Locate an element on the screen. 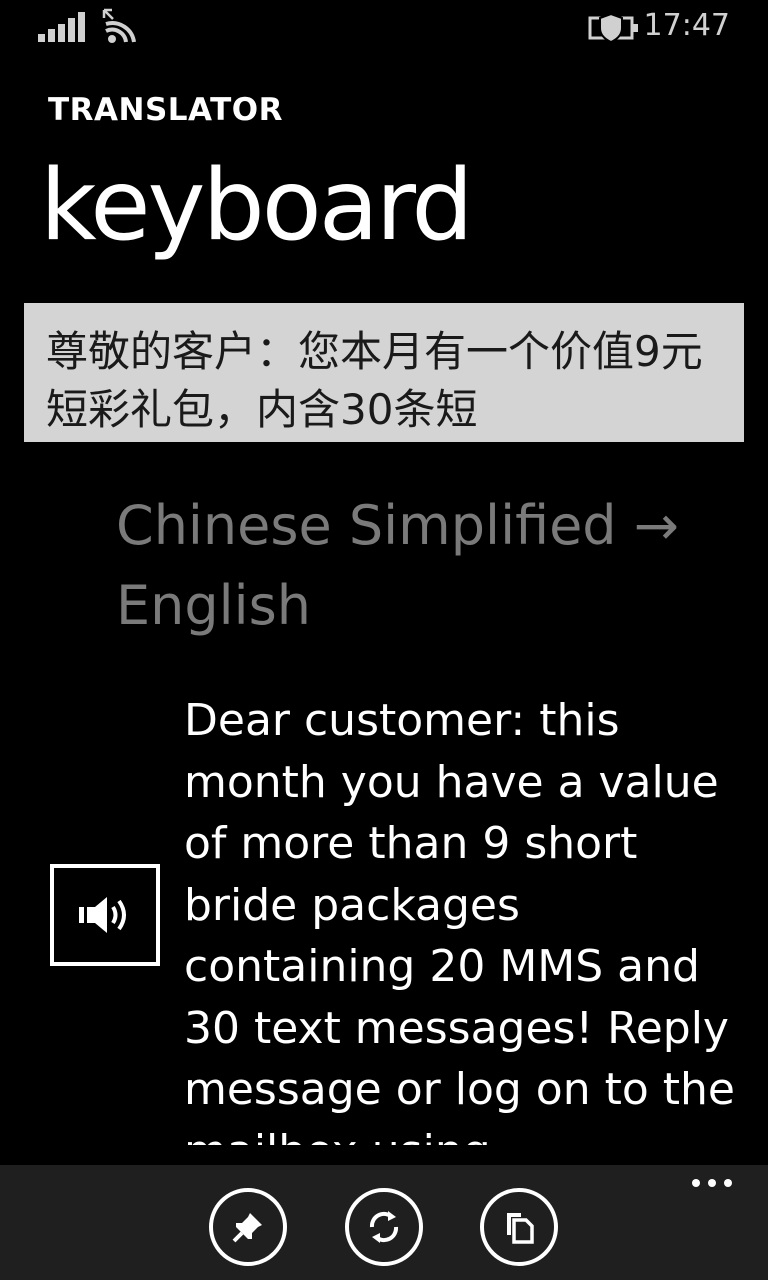 Image resolution: width=768 pixels, height=1280 pixels. copy-button is located at coordinates (519, 1227).